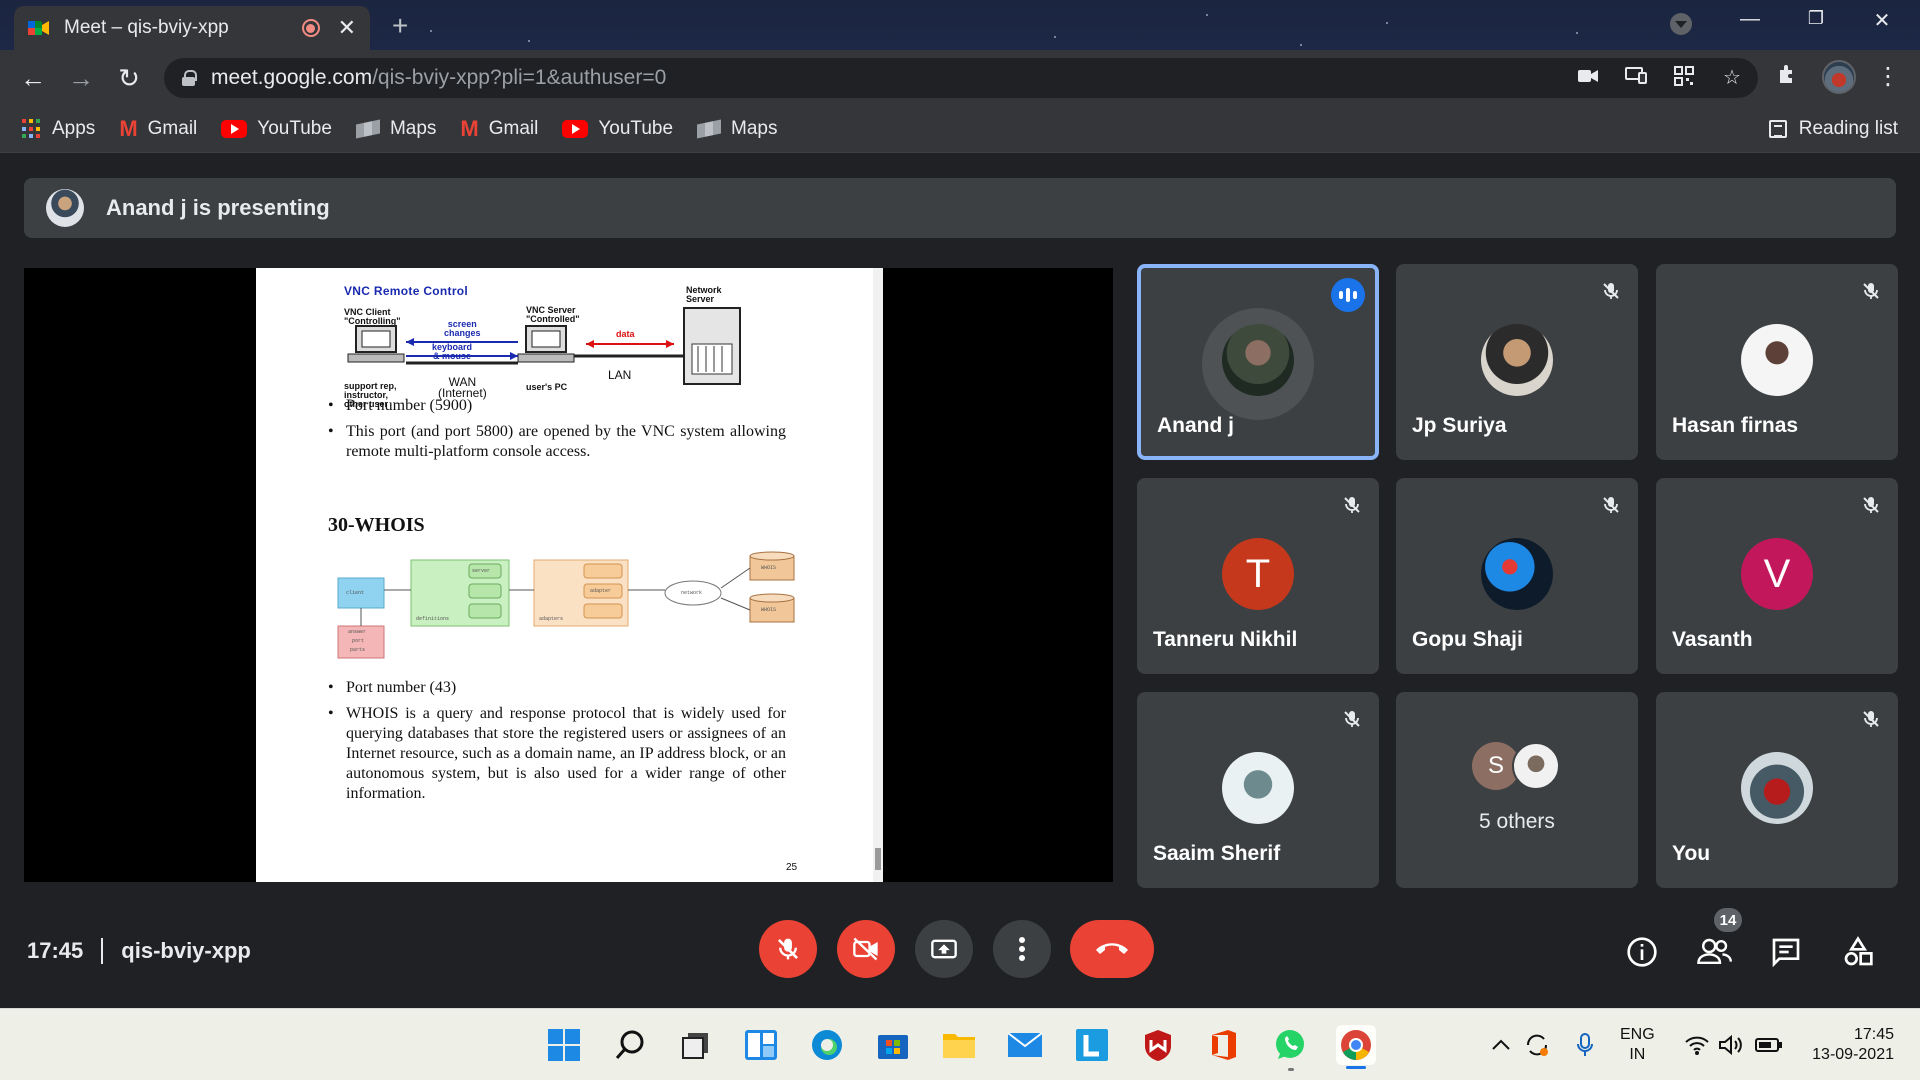 The width and height of the screenshot is (1920, 1080). Describe the element at coordinates (878, 575) in the screenshot. I see `slide-scrollbar` at that location.